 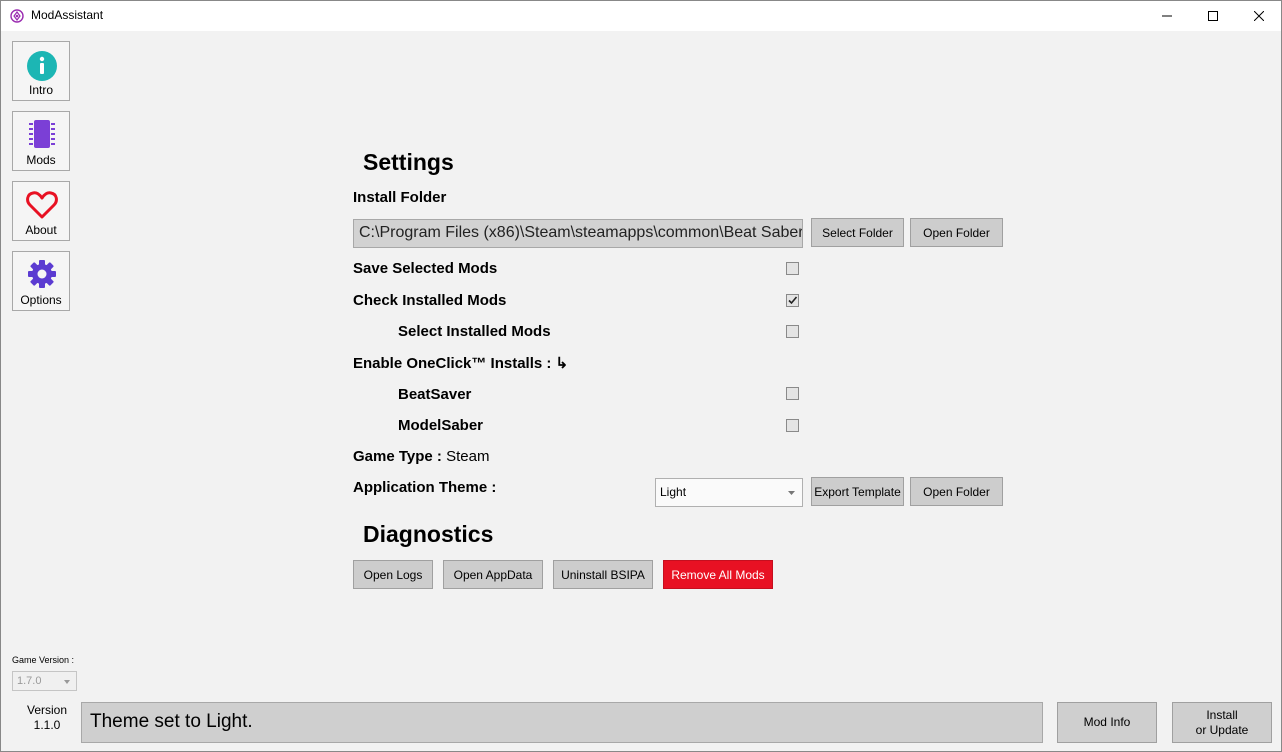 I want to click on game-version-label: Game Version :, so click(x=43, y=660).